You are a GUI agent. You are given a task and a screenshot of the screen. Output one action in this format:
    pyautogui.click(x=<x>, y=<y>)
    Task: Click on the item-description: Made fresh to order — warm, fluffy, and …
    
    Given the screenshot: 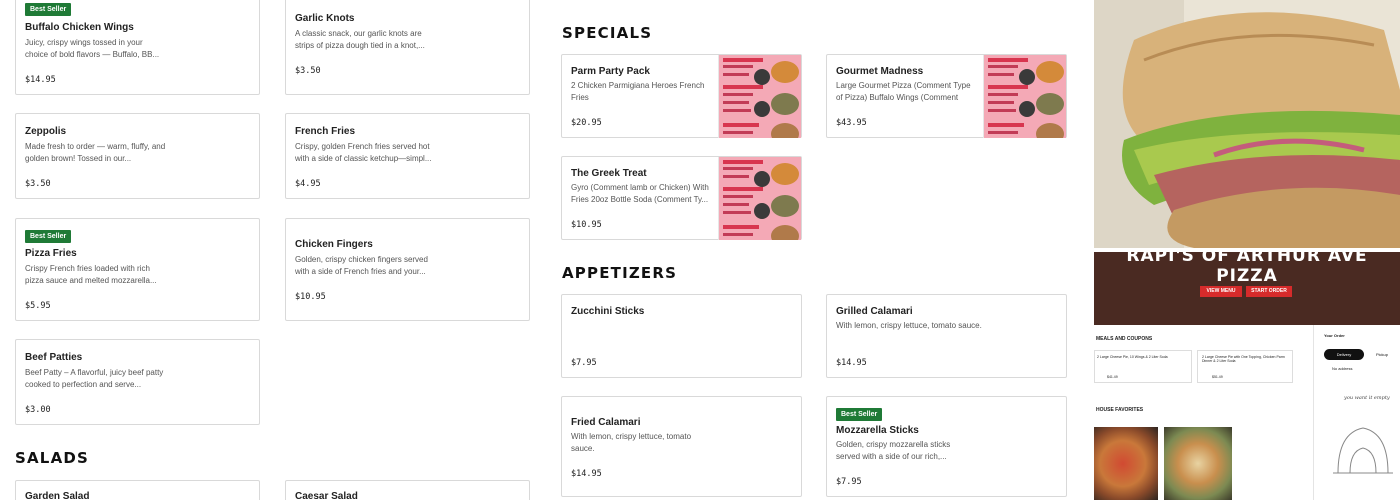 What is the action you would take?
    pyautogui.click(x=95, y=152)
    